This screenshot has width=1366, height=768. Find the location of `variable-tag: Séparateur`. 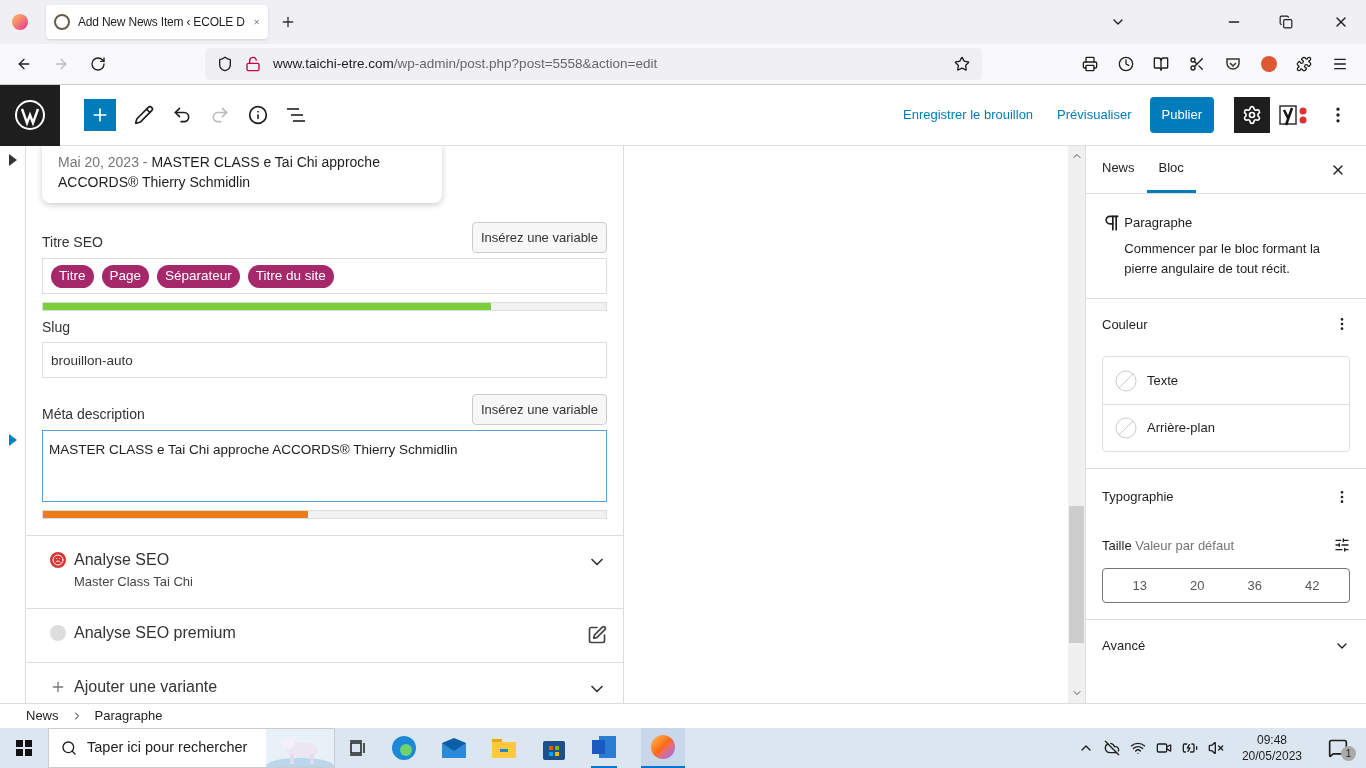

variable-tag: Séparateur is located at coordinates (198, 276).